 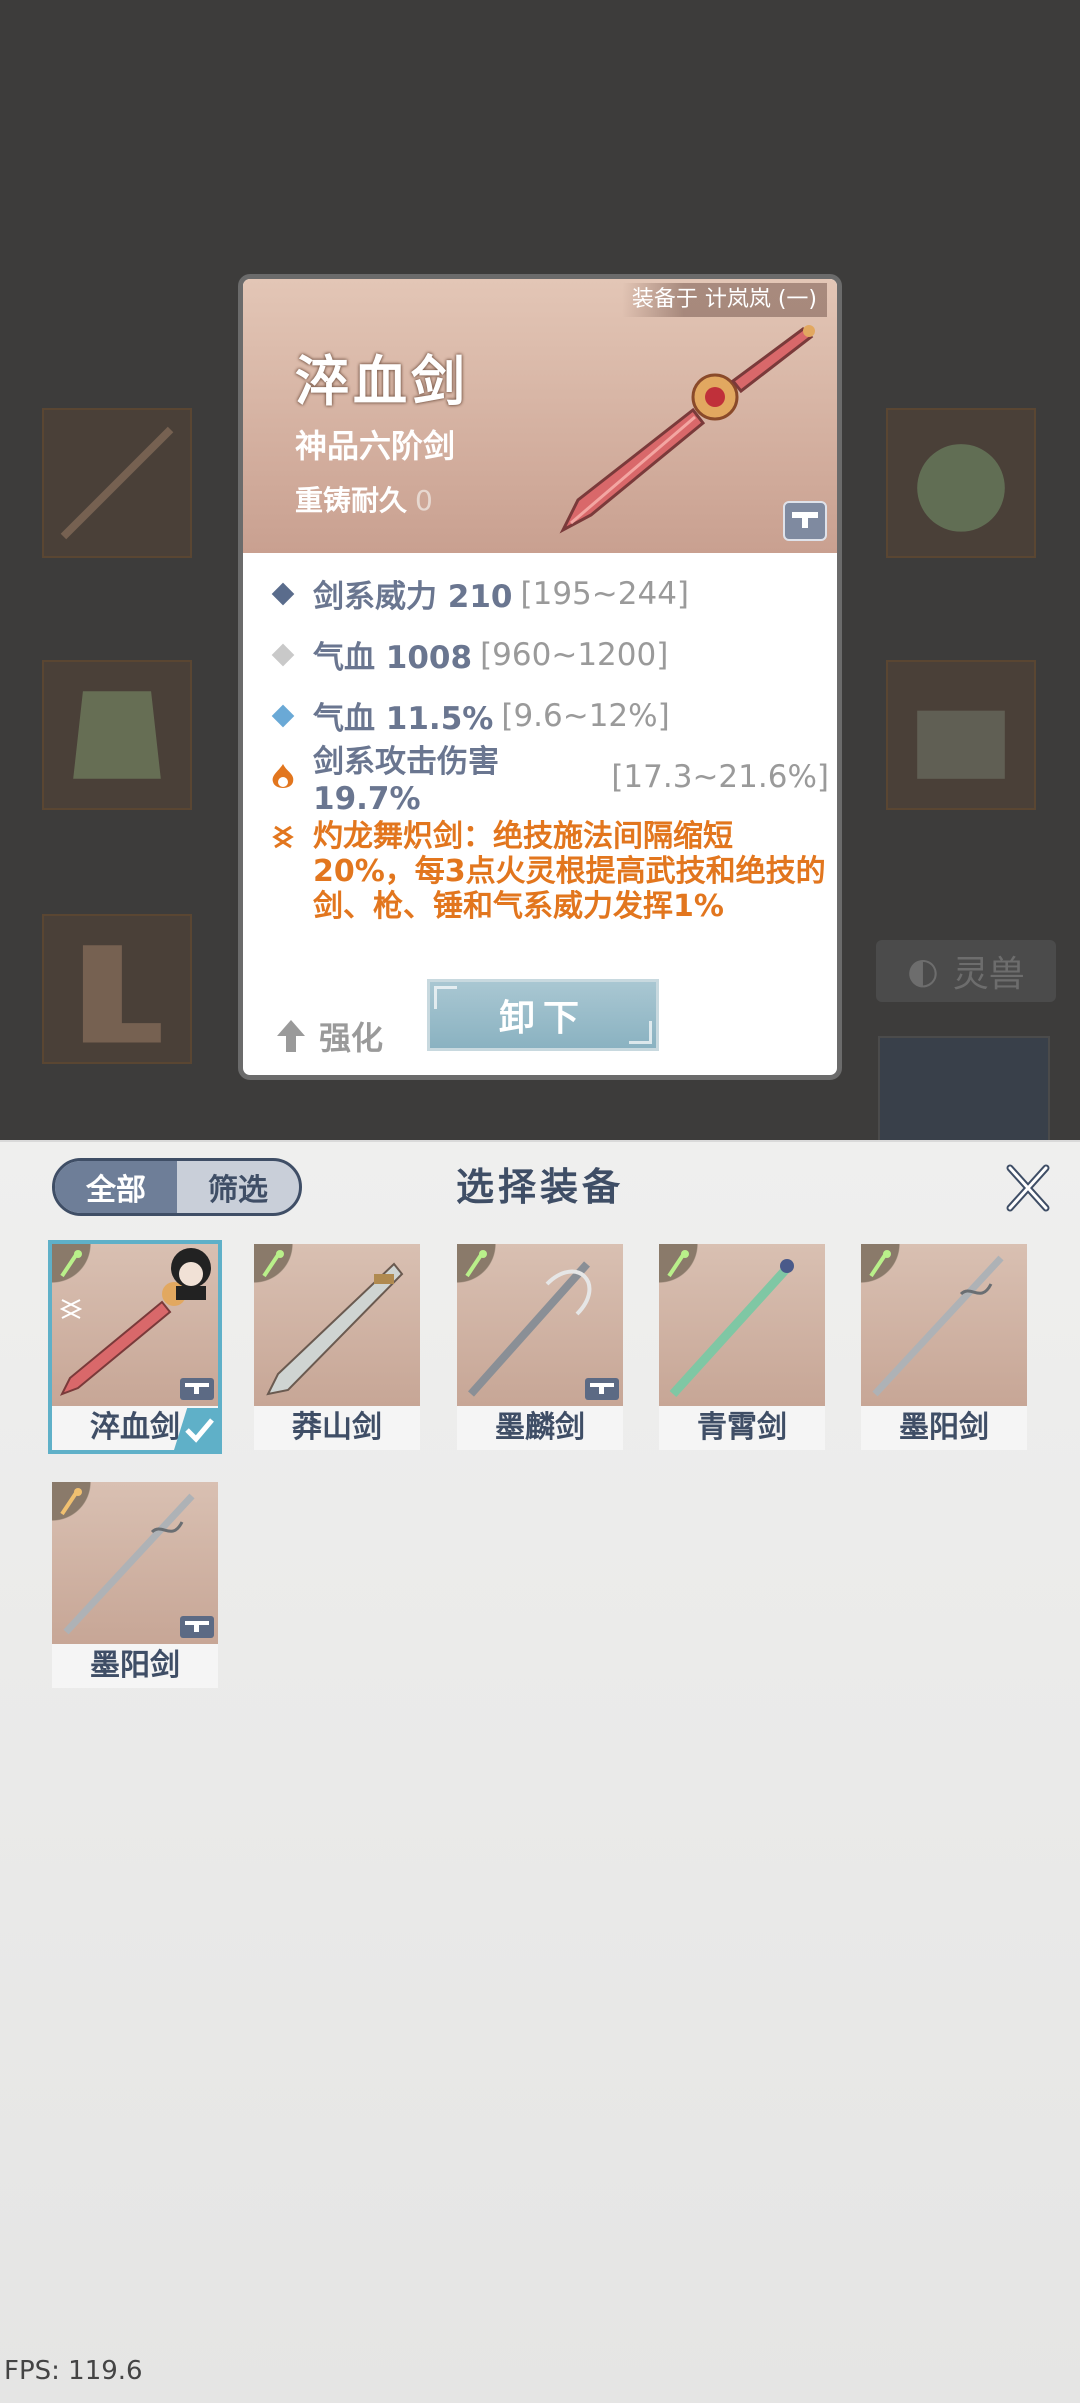 I want to click on enhance-label: 强化, so click(x=351, y=1038).